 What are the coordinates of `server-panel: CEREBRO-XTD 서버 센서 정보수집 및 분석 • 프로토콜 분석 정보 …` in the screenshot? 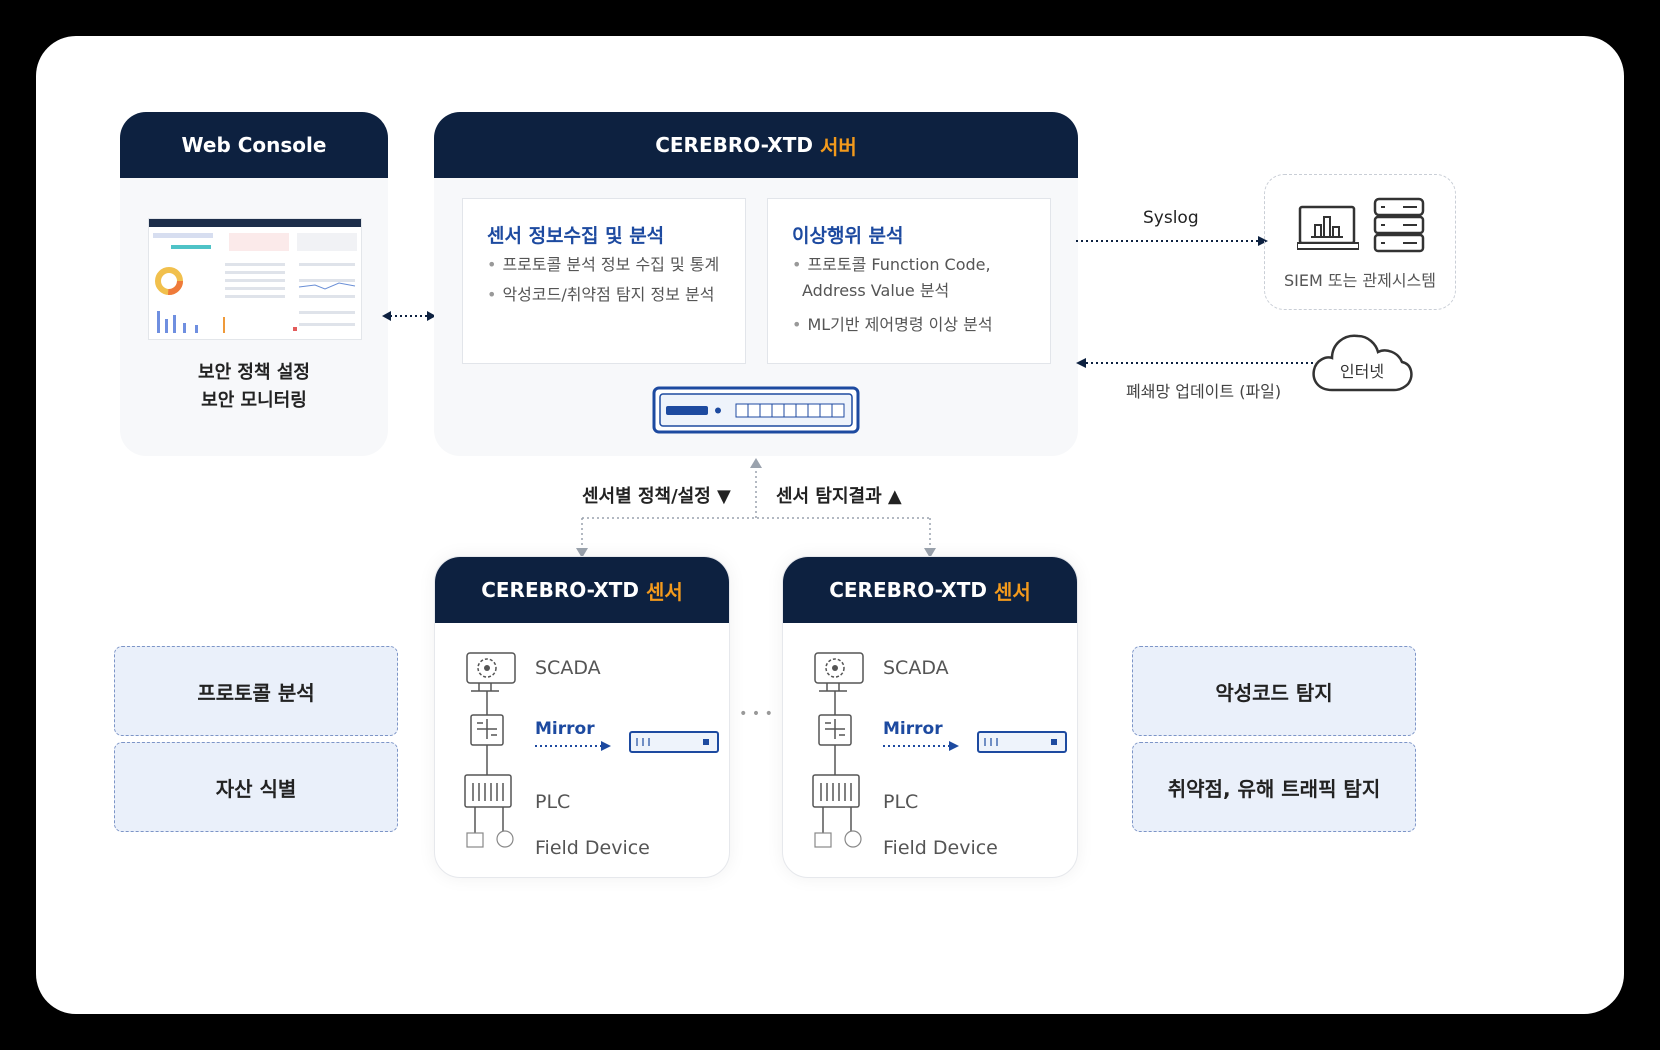 It's located at (756, 284).